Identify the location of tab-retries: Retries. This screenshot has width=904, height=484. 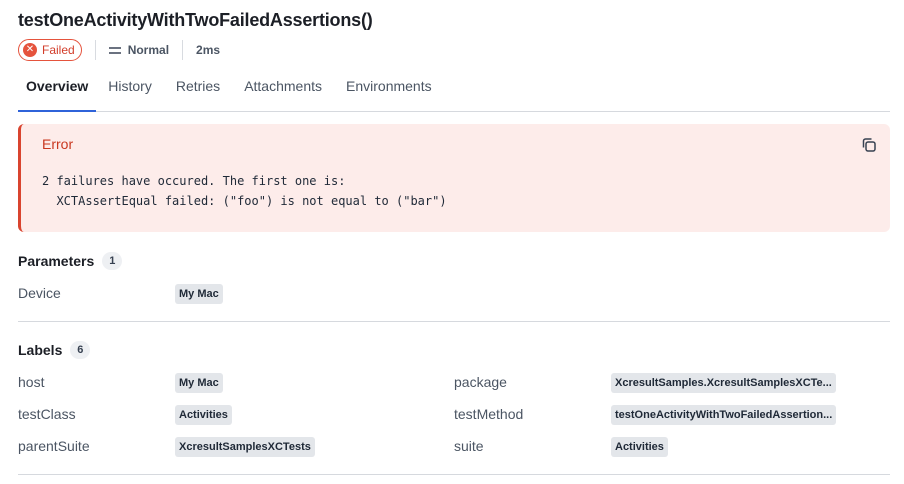
(198, 90).